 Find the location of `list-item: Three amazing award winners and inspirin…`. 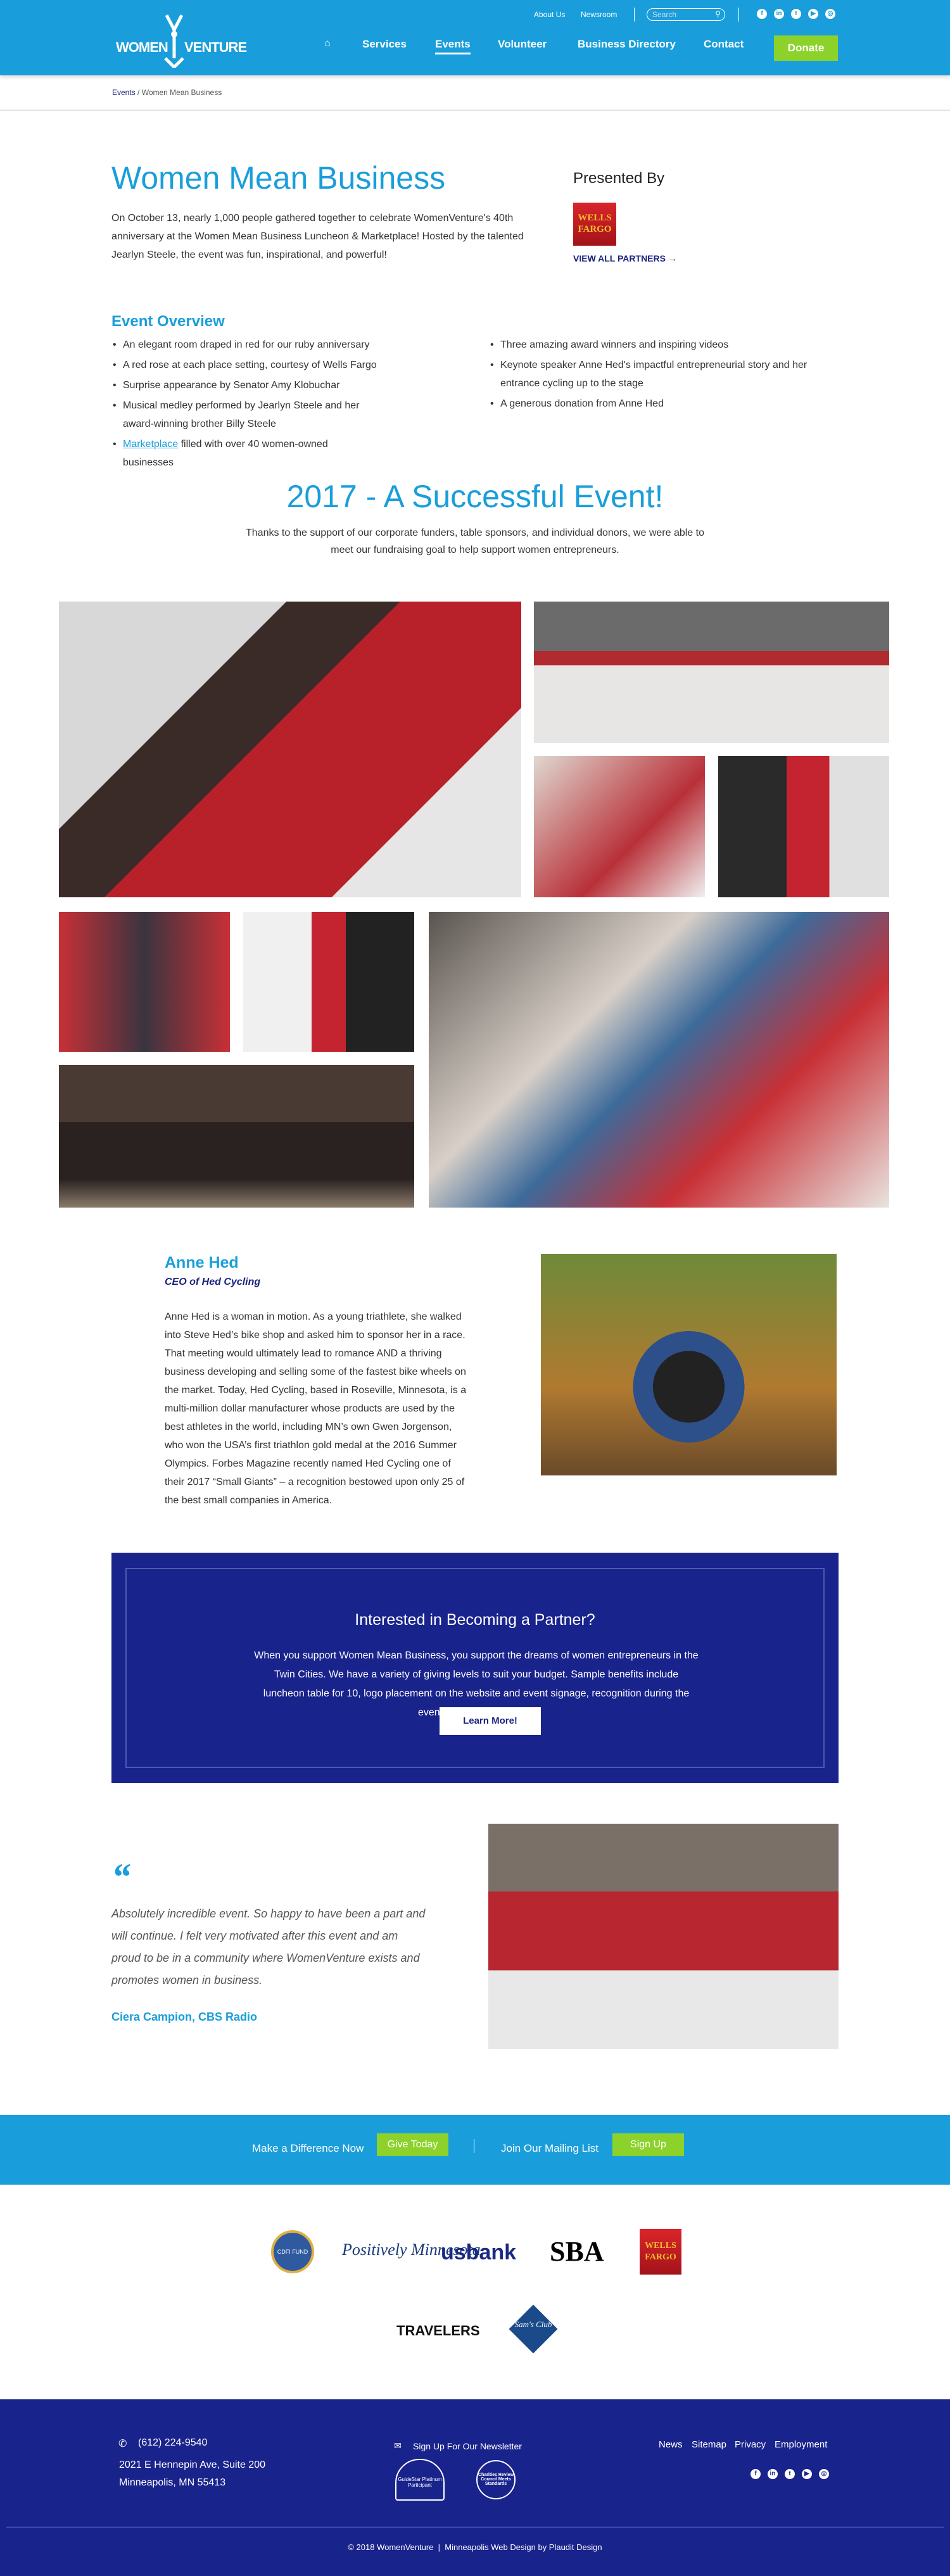

list-item: Three amazing award winners and inspirin… is located at coordinates (667, 345).